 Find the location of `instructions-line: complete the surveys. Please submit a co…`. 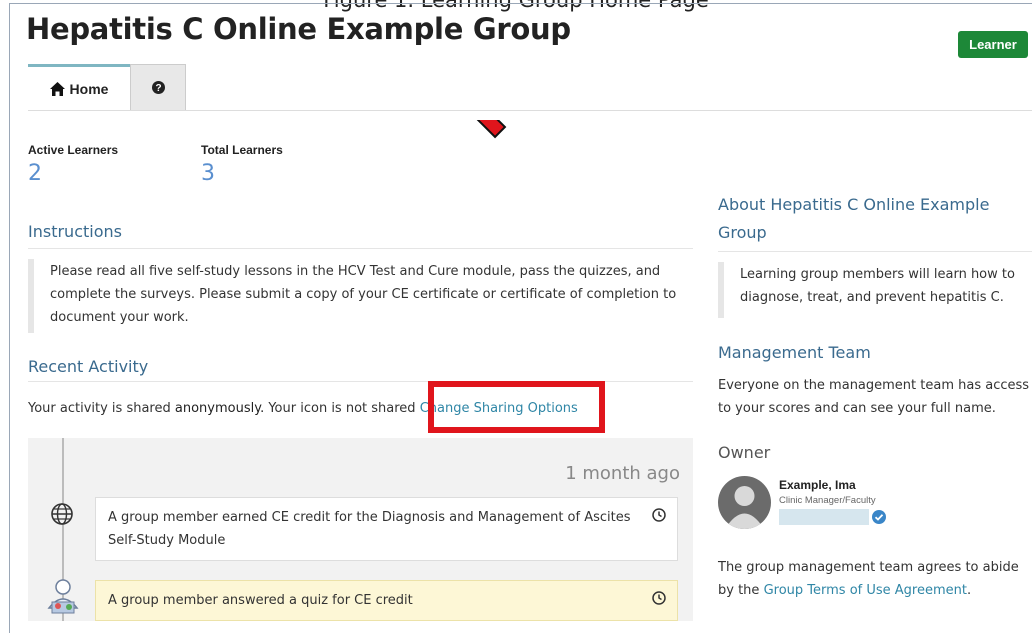

instructions-line: complete the surveys. Please submit a co… is located at coordinates (363, 294).